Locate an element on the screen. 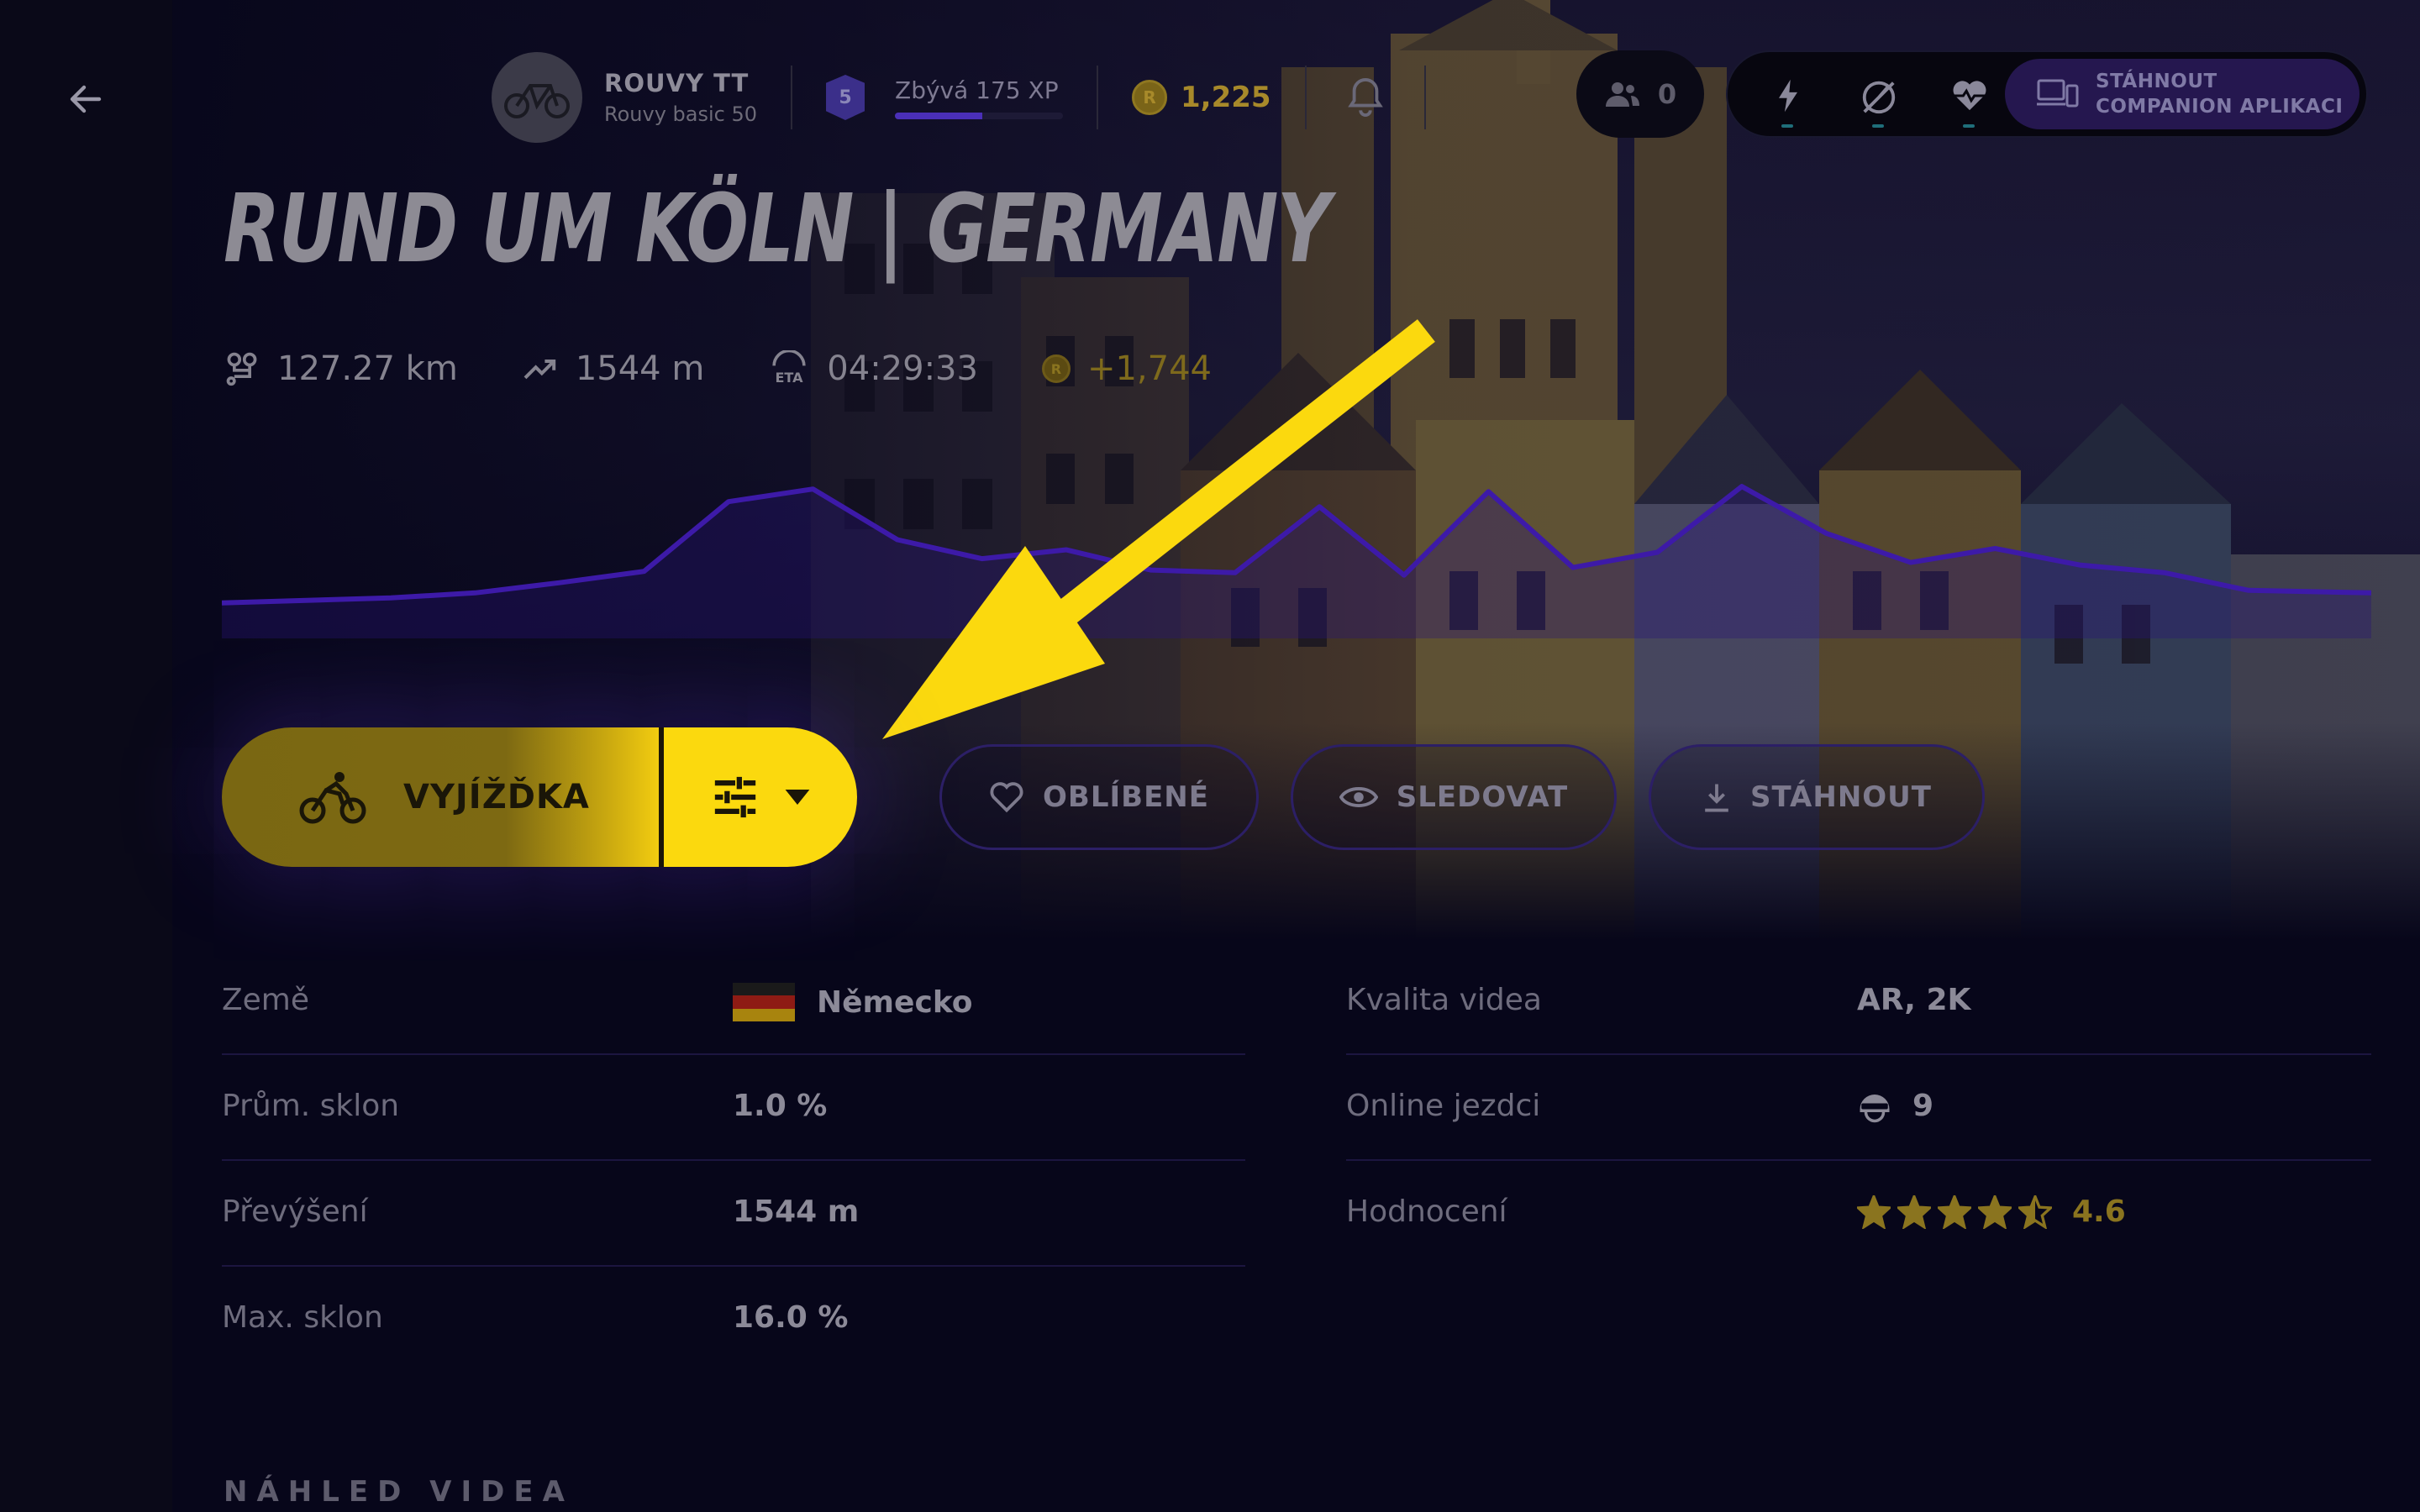 The image size is (2420, 1512). info-label: Max. sklon is located at coordinates (302, 1317).